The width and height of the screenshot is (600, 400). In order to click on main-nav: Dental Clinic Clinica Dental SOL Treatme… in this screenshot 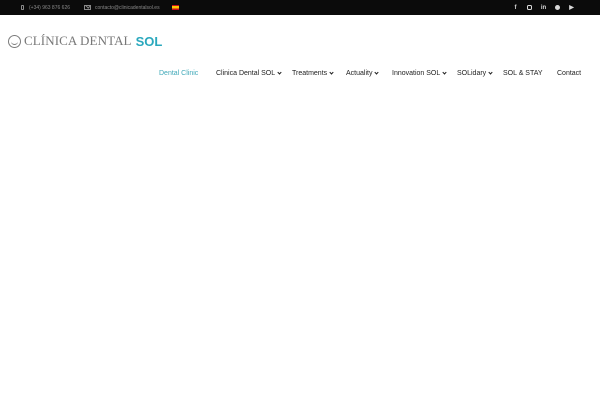, I will do `click(300, 76)`.